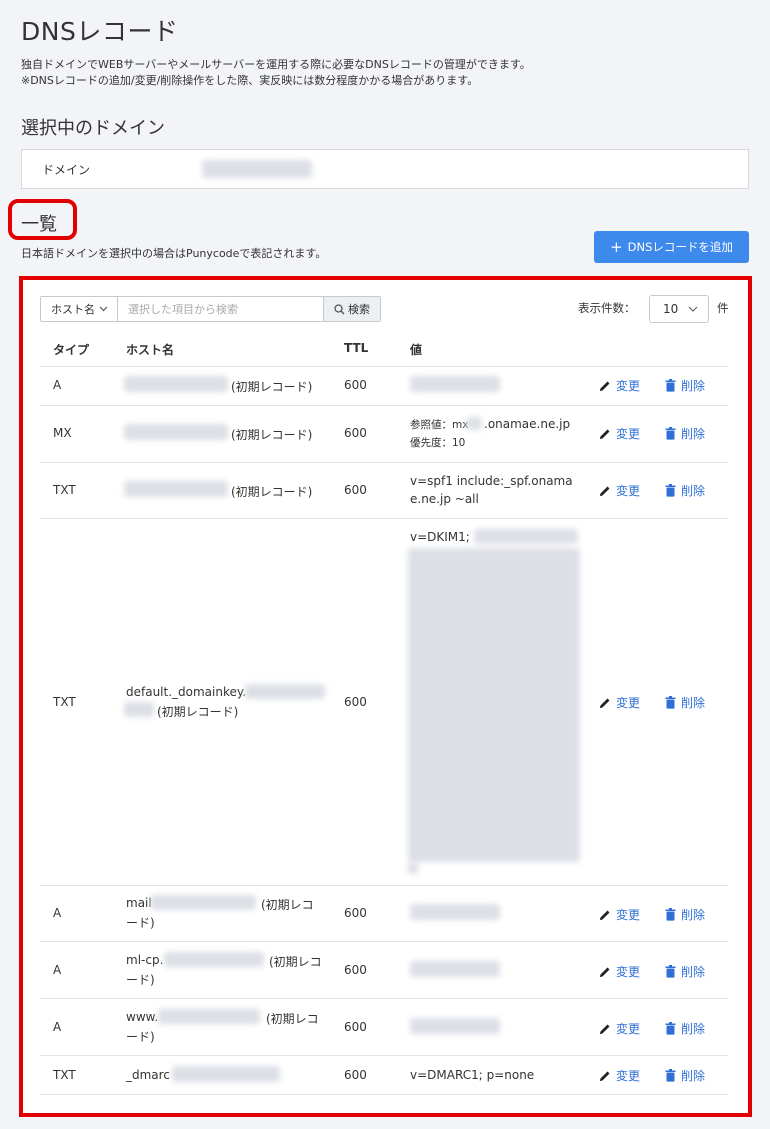  Describe the element at coordinates (39, 224) in the screenshot. I see `list-heading: 一覧` at that location.